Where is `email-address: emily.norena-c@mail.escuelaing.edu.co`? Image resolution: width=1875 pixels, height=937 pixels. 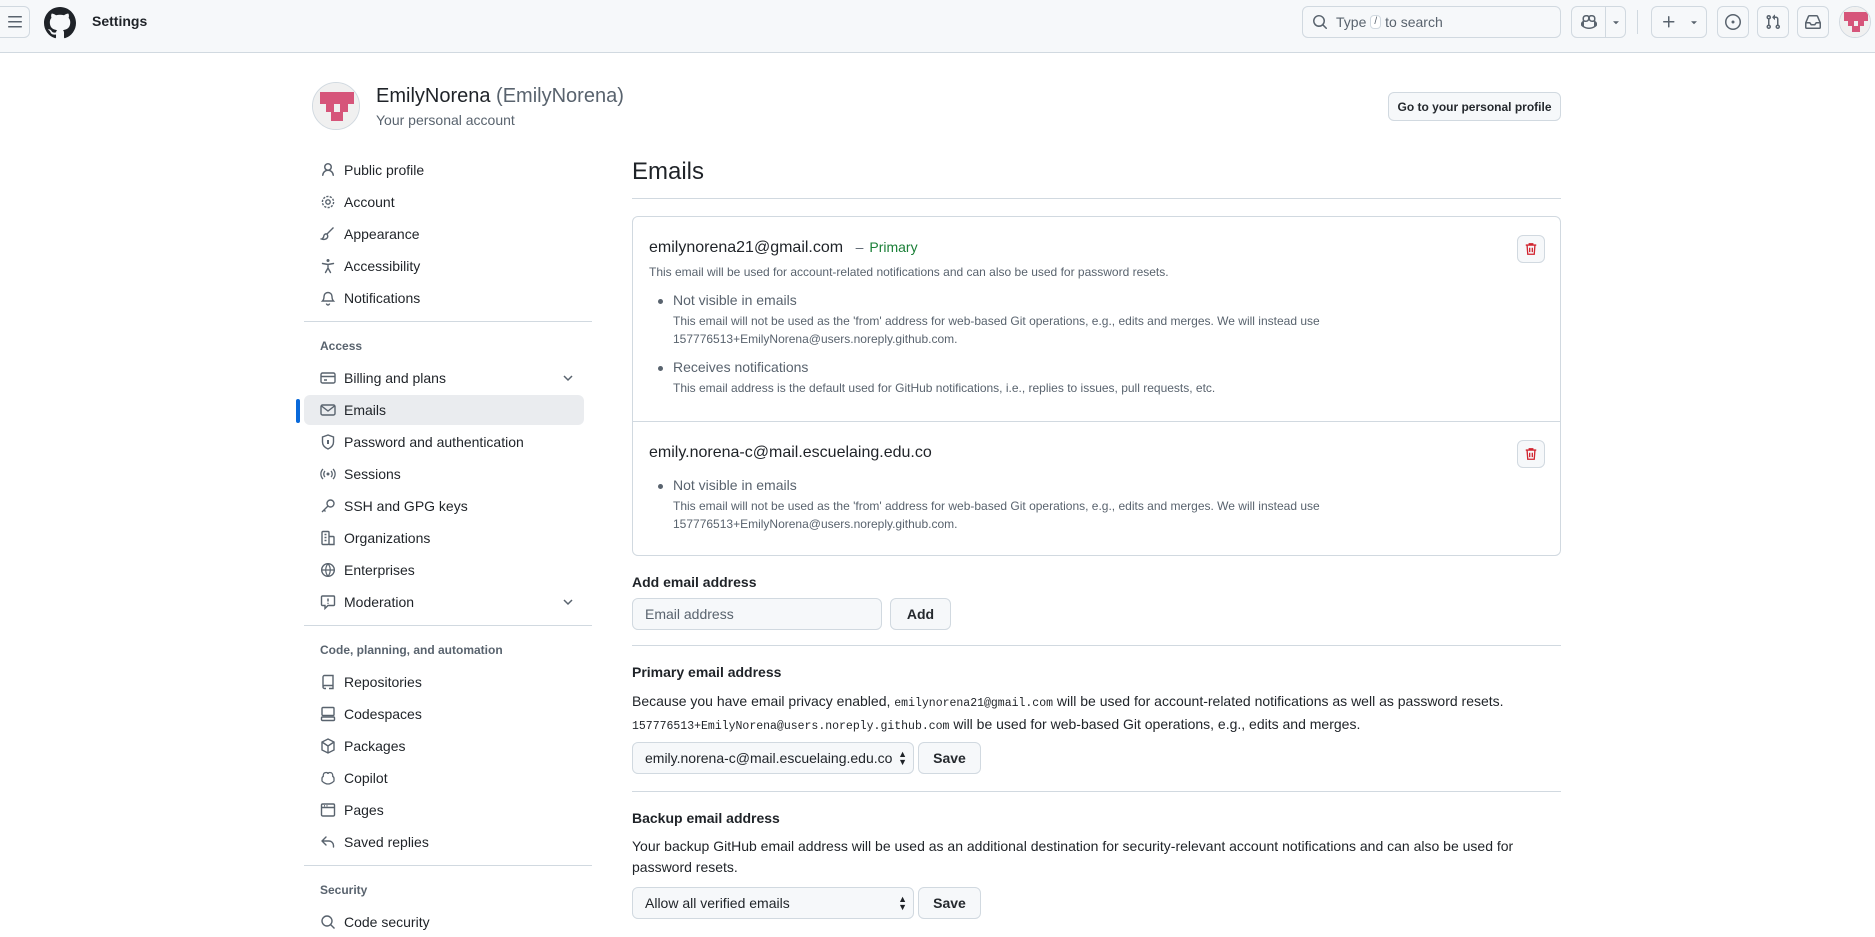 email-address: emily.norena-c@mail.escuelaing.edu.co is located at coordinates (790, 453).